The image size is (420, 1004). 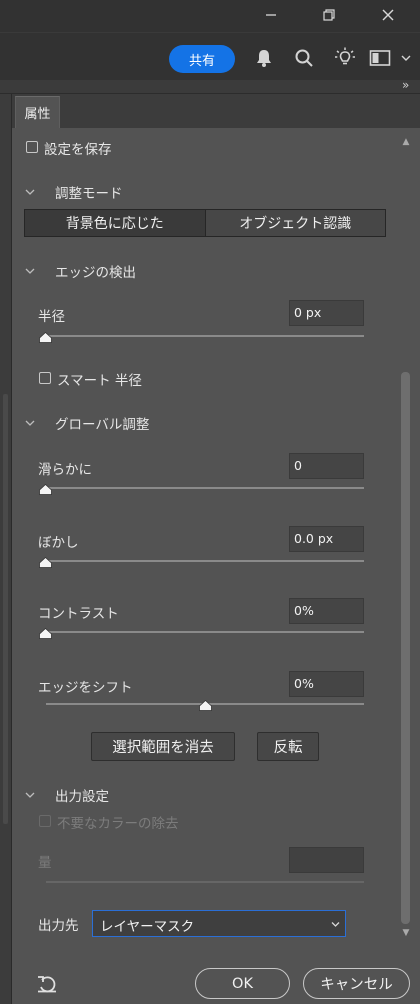 I want to click on amount-label: 量, so click(x=45, y=863).